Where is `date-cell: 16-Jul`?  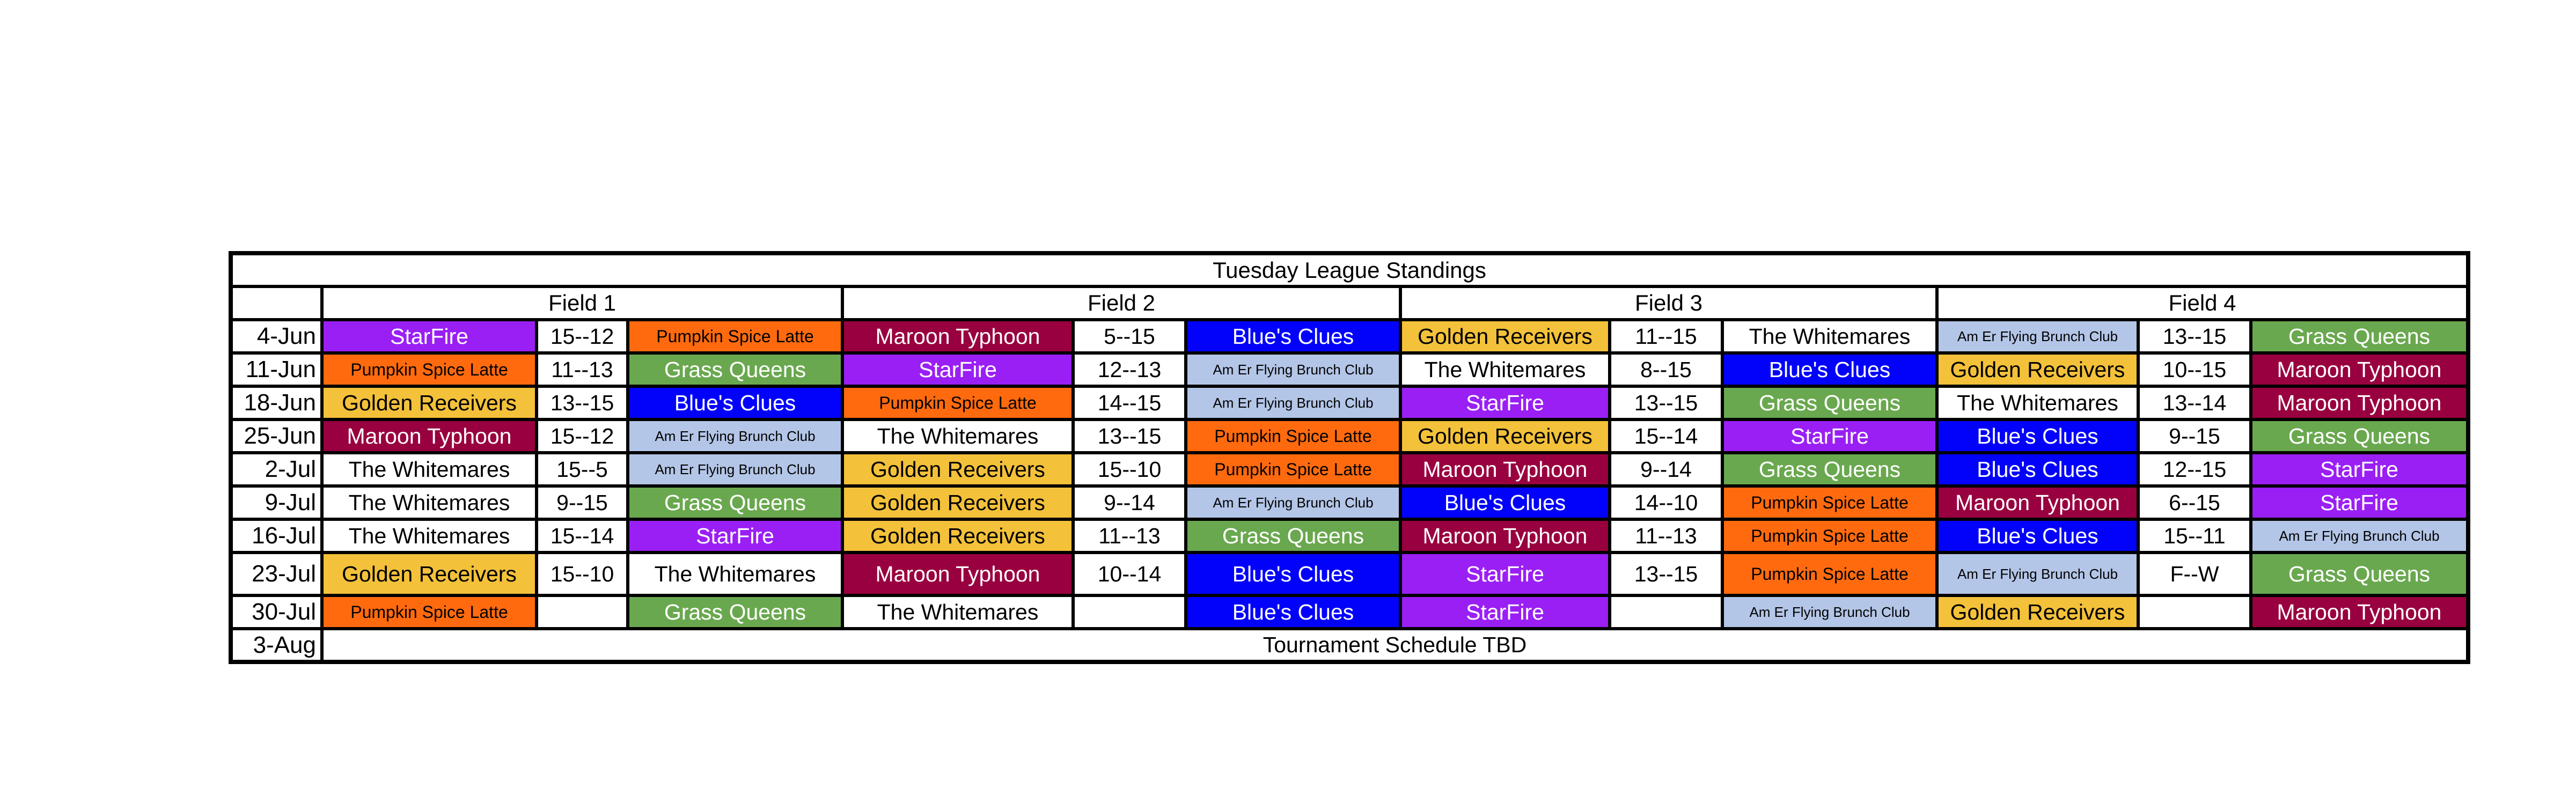 date-cell: 16-Jul is located at coordinates (276, 536).